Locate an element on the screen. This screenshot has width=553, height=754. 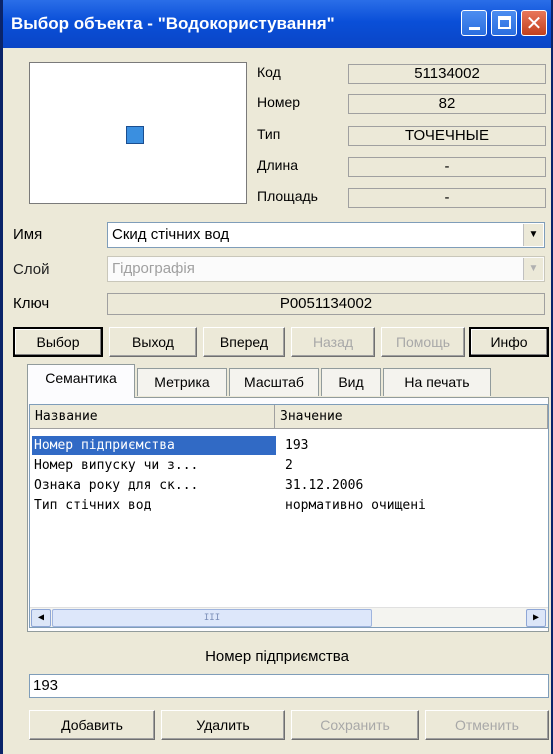
close-button: ✕ is located at coordinates (534, 23).